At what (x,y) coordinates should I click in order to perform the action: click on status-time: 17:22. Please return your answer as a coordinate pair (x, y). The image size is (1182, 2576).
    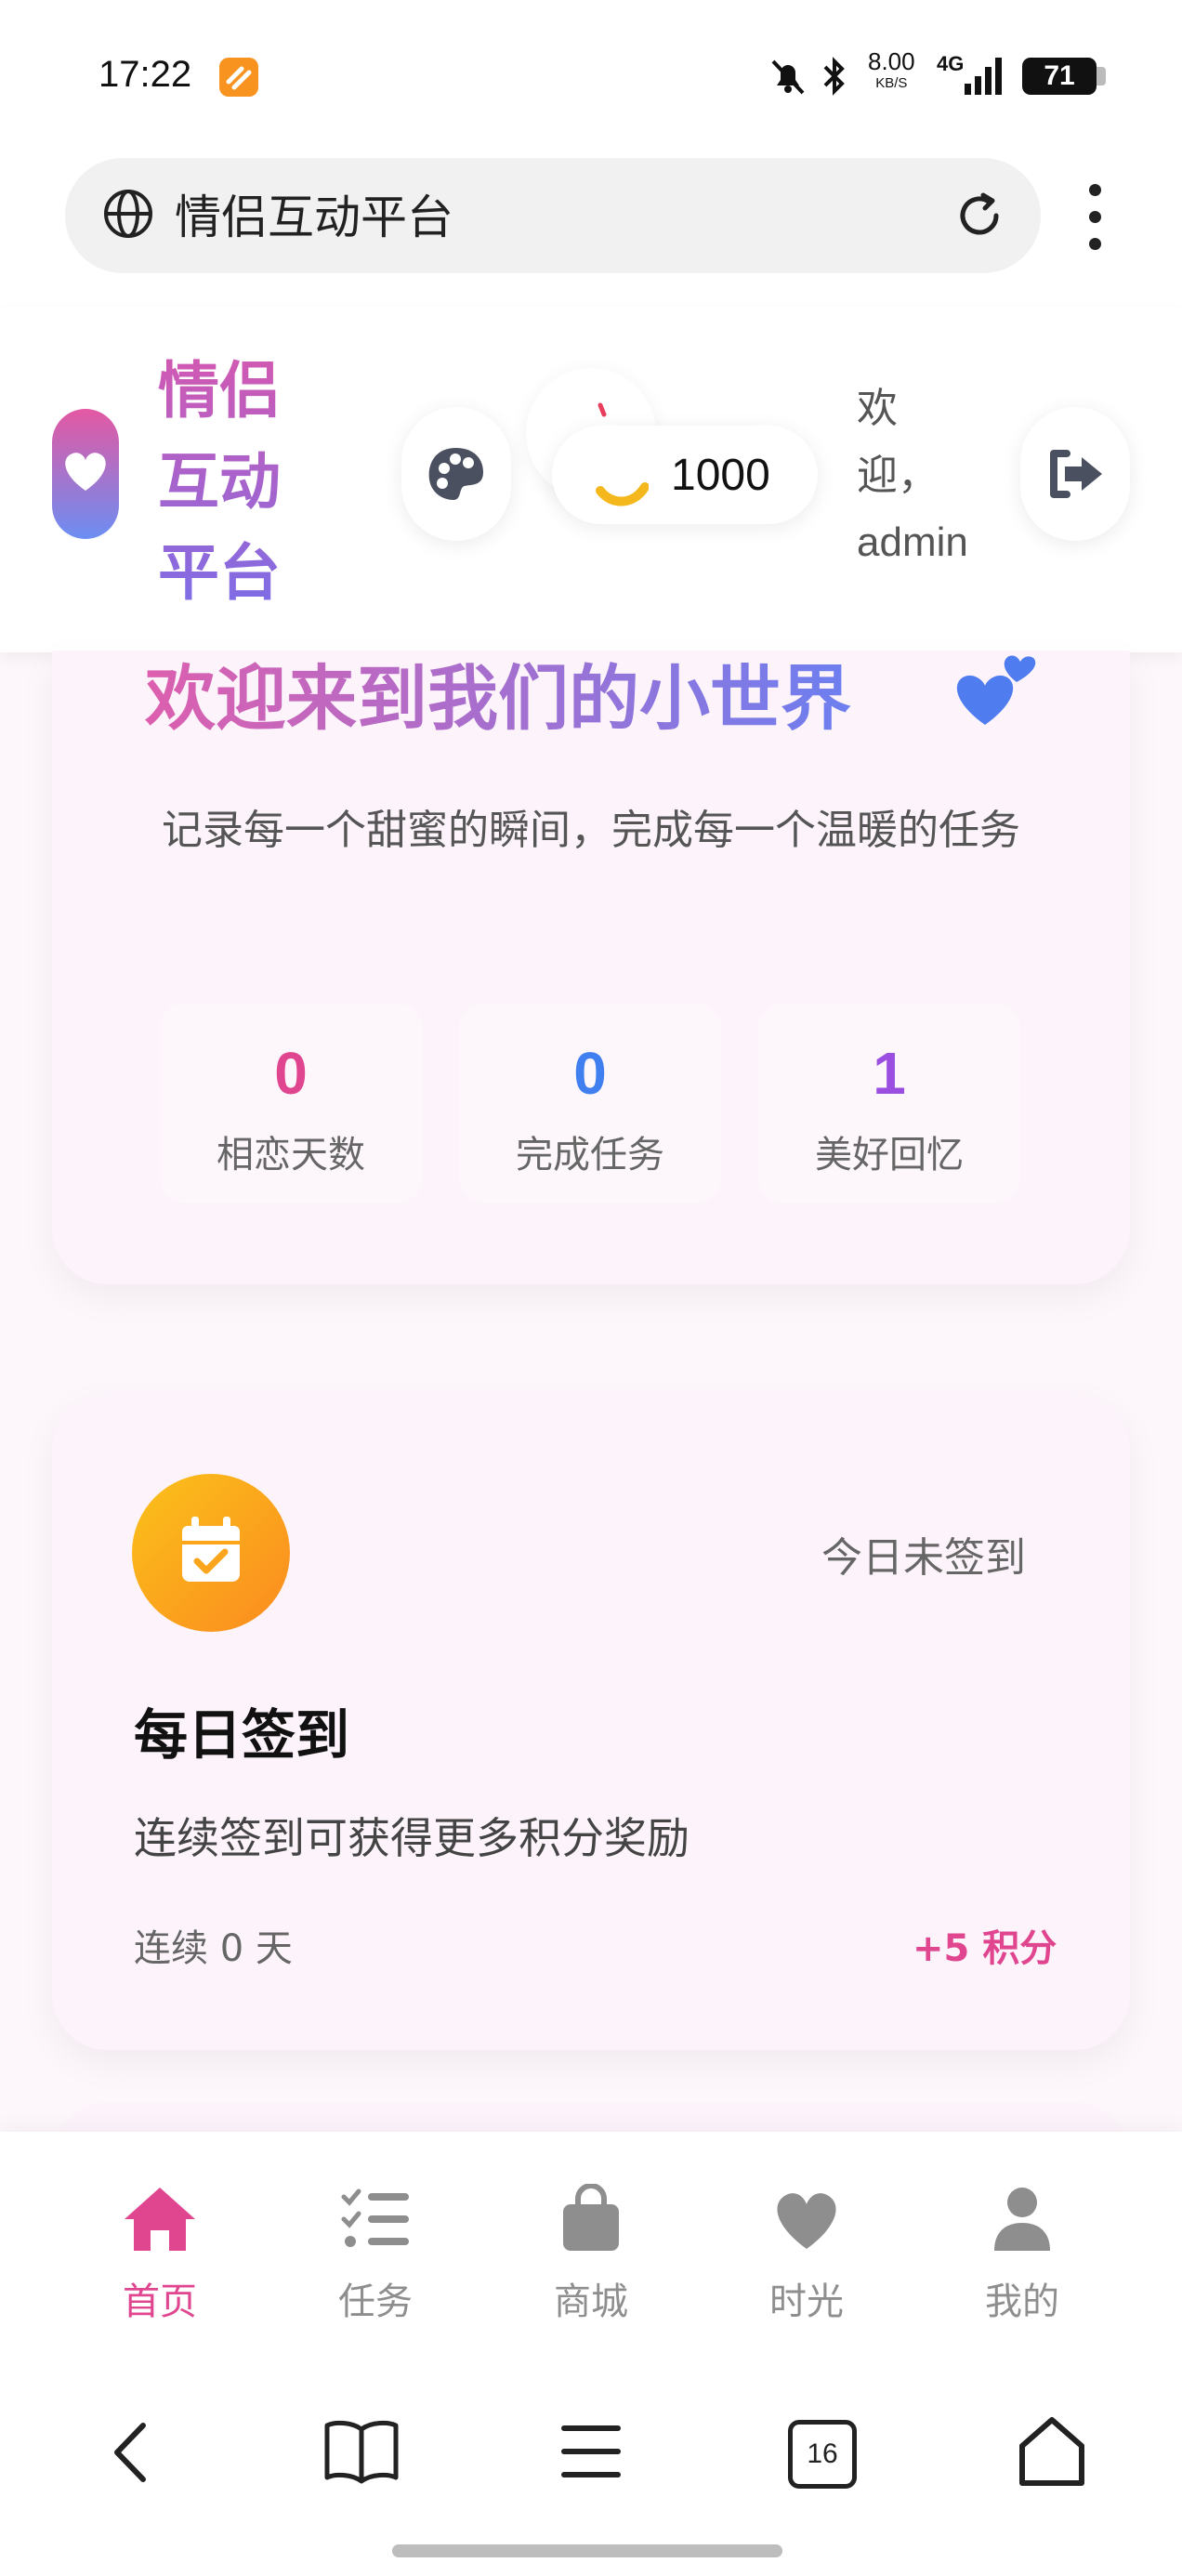
    Looking at the image, I should click on (145, 74).